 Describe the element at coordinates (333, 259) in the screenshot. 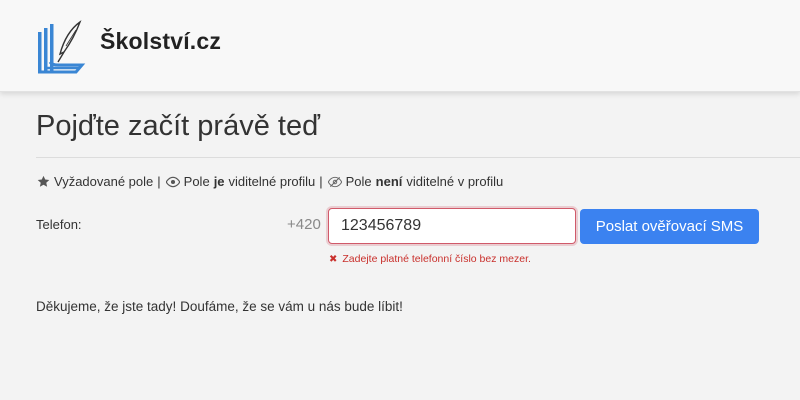

I see `x-icon: ✖` at that location.